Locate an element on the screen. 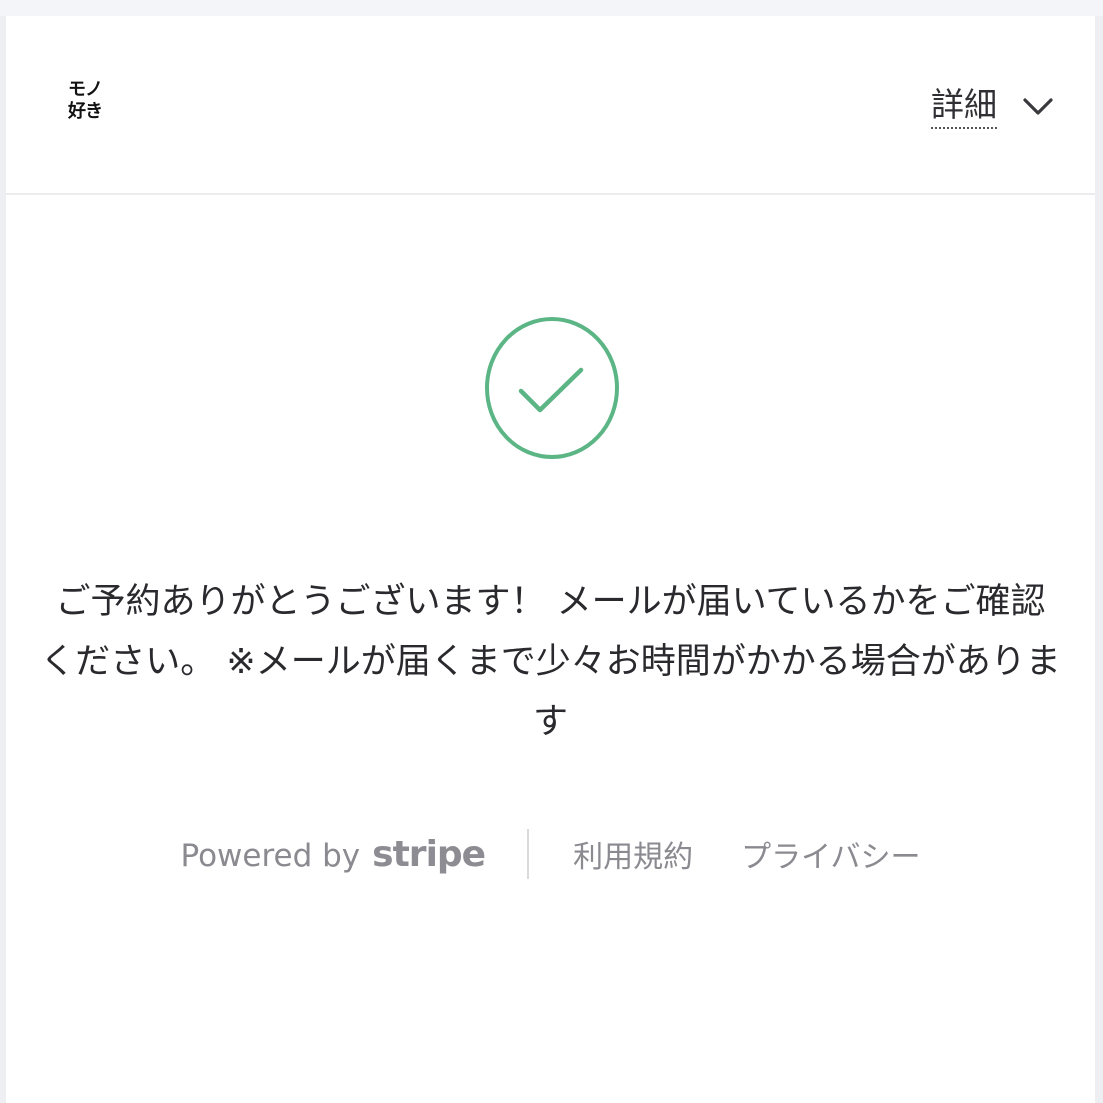 Image resolution: width=1103 pixels, height=1103 pixels. top-strip is located at coordinates (551, 8).